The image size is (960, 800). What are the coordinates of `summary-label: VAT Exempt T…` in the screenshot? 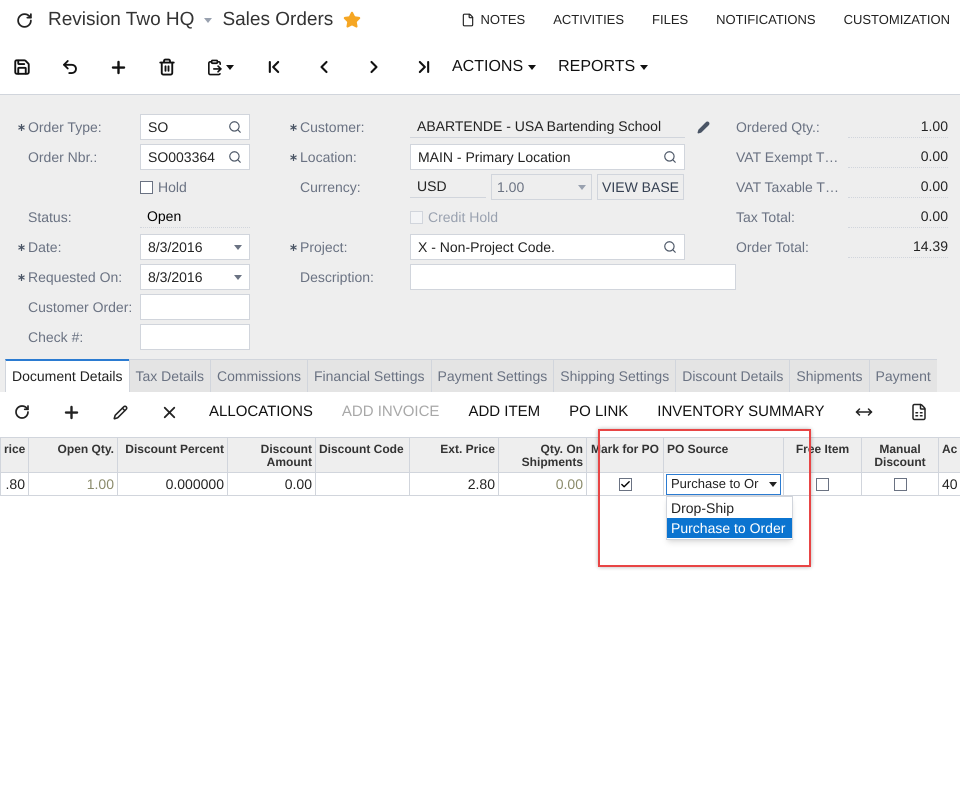 It's located at (788, 157).